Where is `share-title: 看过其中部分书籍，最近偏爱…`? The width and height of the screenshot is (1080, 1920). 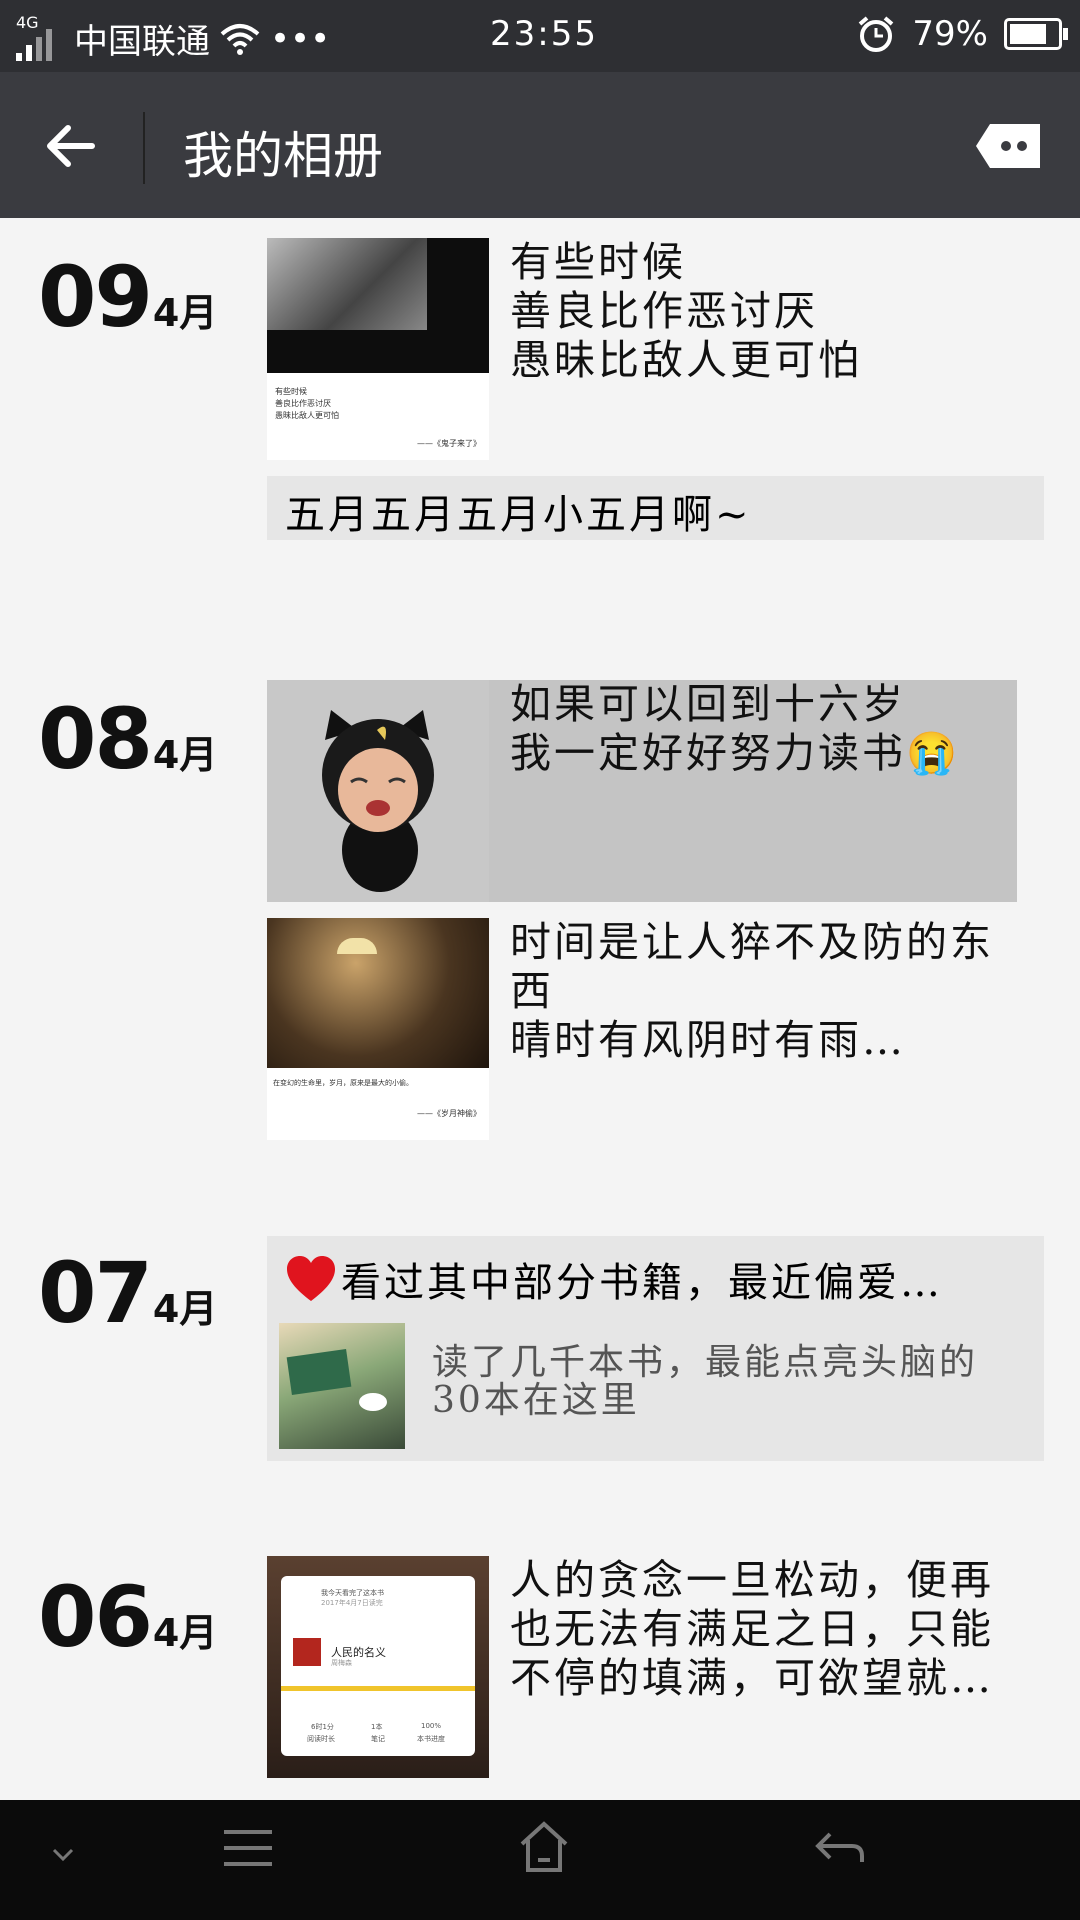
share-title: 看过其中部分书籍，最近偏爱… is located at coordinates (642, 1283).